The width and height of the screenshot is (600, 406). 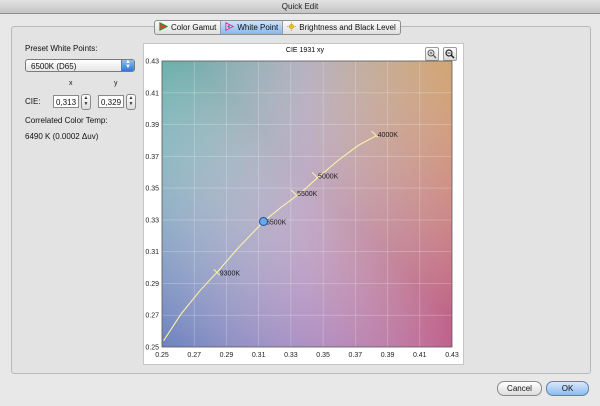 I want to click on tab-label: White Point, so click(x=258, y=27).